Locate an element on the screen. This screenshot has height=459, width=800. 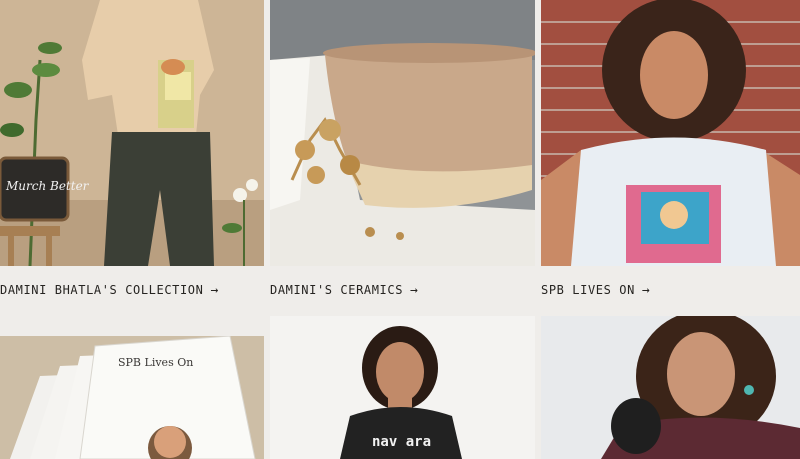
collection-image-woman-jacket is located at coordinates (670, 387).